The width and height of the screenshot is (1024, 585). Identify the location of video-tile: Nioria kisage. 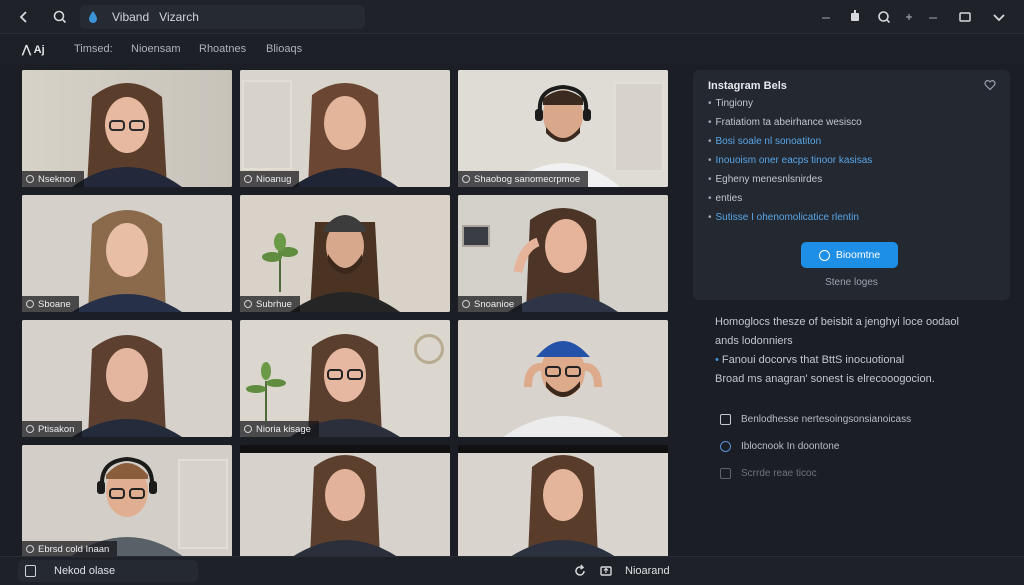
(345, 378).